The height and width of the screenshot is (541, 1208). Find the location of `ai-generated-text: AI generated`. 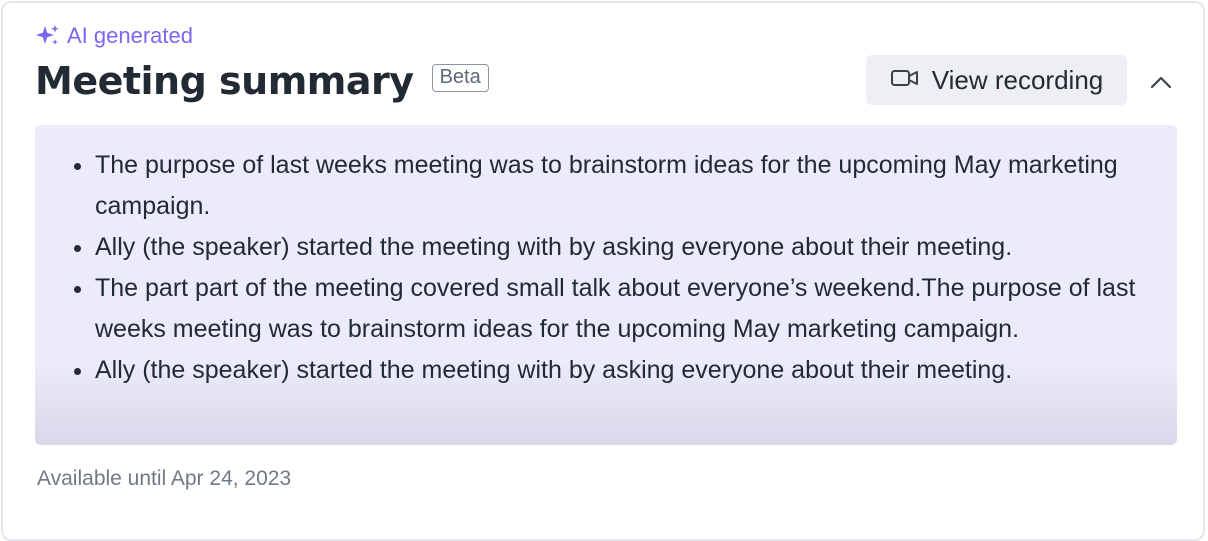

ai-generated-text: AI generated is located at coordinates (130, 35).